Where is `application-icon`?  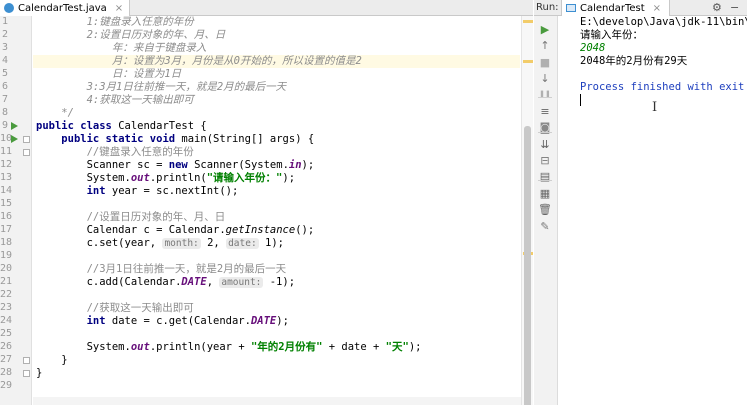
application-icon is located at coordinates (571, 8).